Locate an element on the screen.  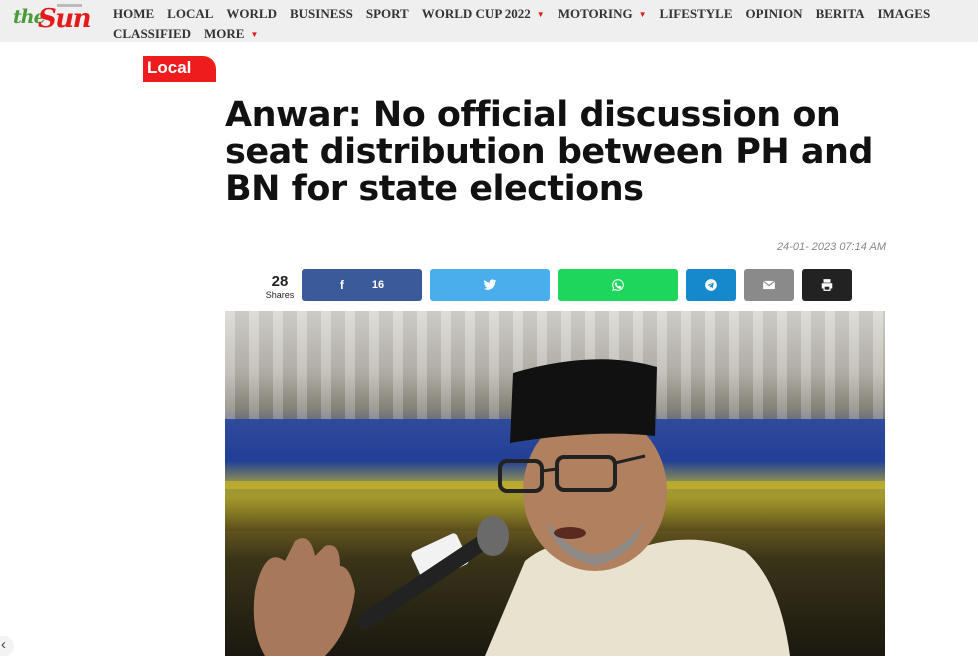
nav-item-local: LOCAL is located at coordinates (190, 14).